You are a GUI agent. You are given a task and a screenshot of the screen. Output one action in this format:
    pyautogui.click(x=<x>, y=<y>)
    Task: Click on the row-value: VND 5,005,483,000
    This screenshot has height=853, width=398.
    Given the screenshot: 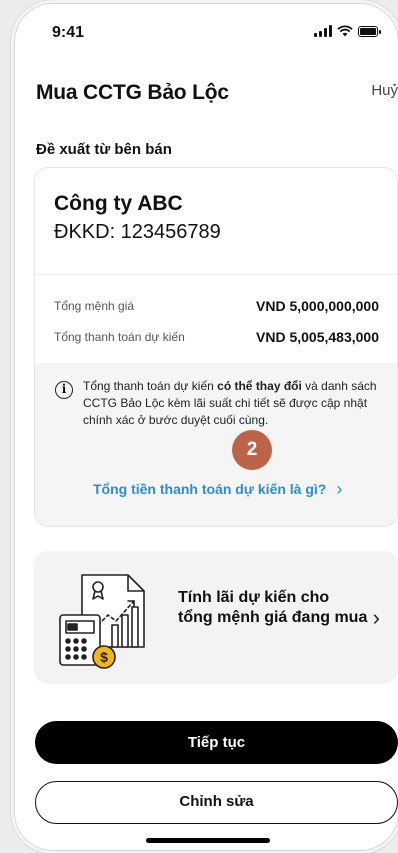 What is the action you would take?
    pyautogui.click(x=317, y=337)
    